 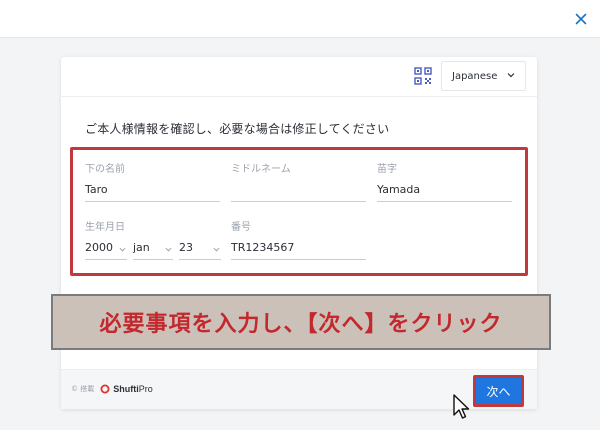 I want to click on language-value: Japanese, so click(x=475, y=76).